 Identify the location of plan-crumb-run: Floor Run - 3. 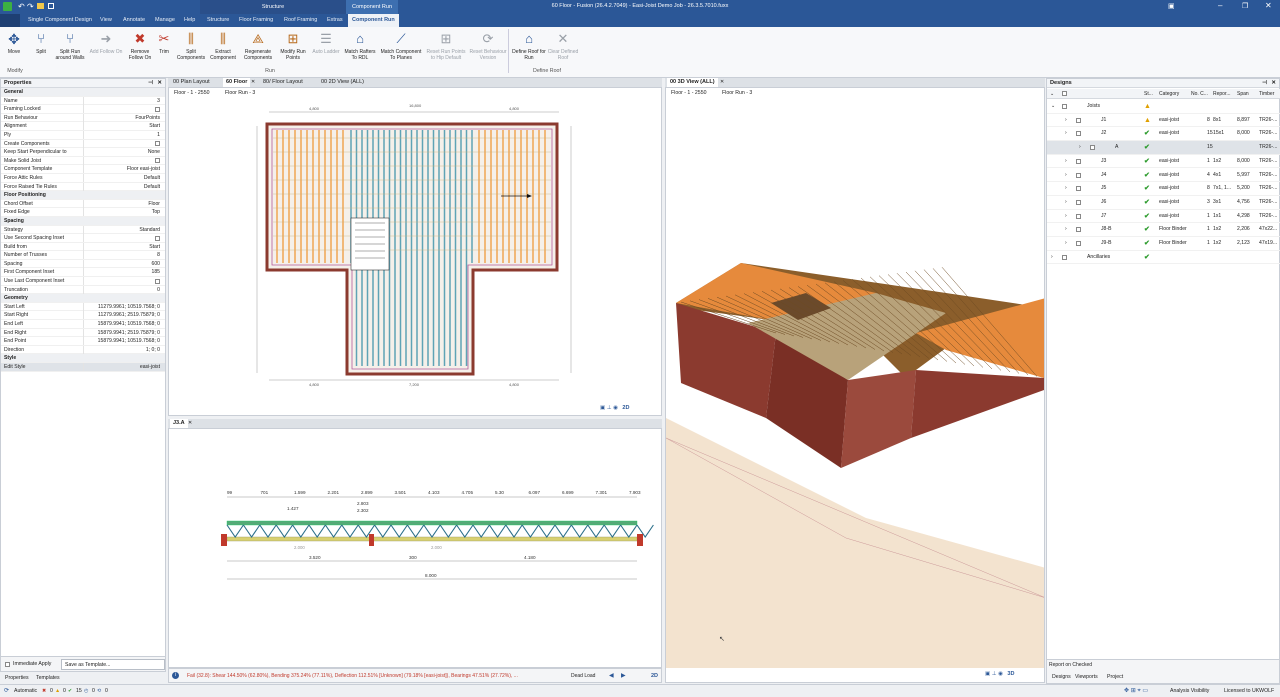
(240, 93).